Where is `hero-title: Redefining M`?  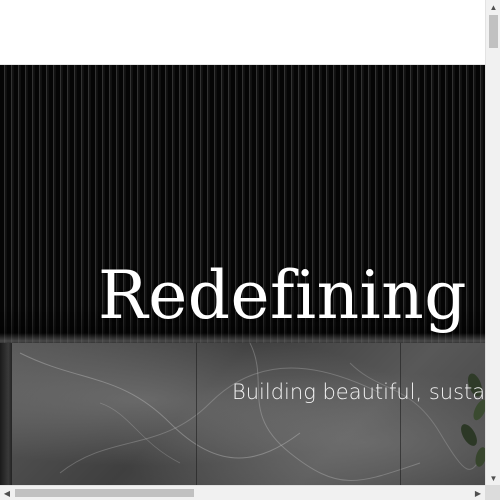
hero-title: Redefining M is located at coordinates (291, 295).